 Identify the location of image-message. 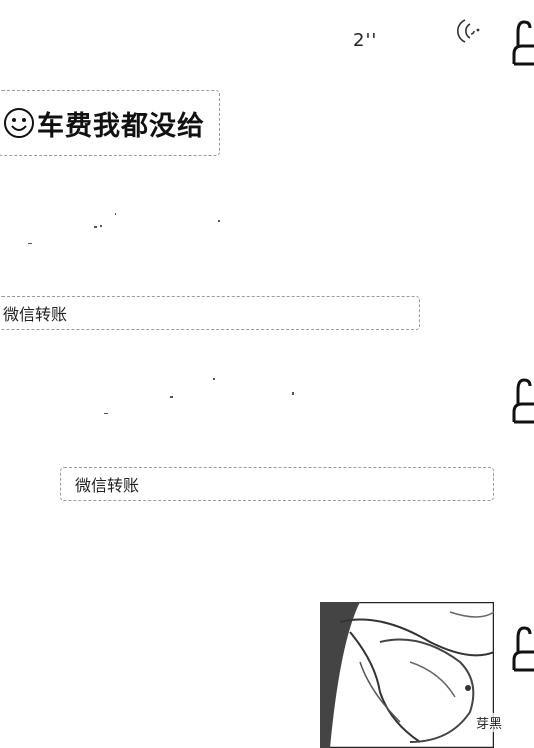
(407, 675).